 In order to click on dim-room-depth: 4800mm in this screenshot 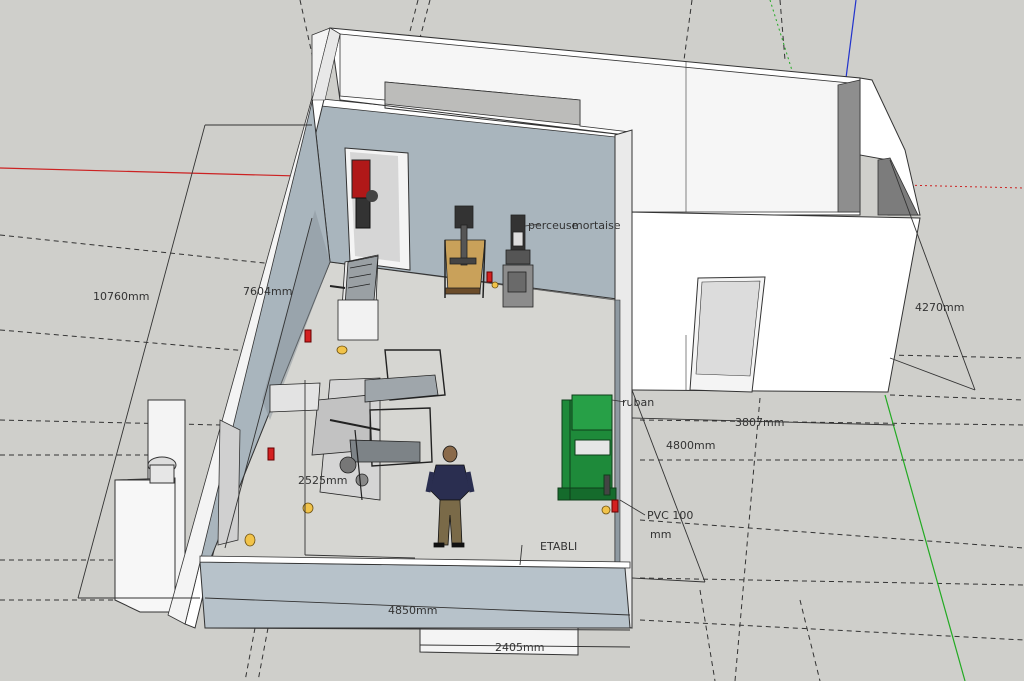, I will do `click(690, 445)`.